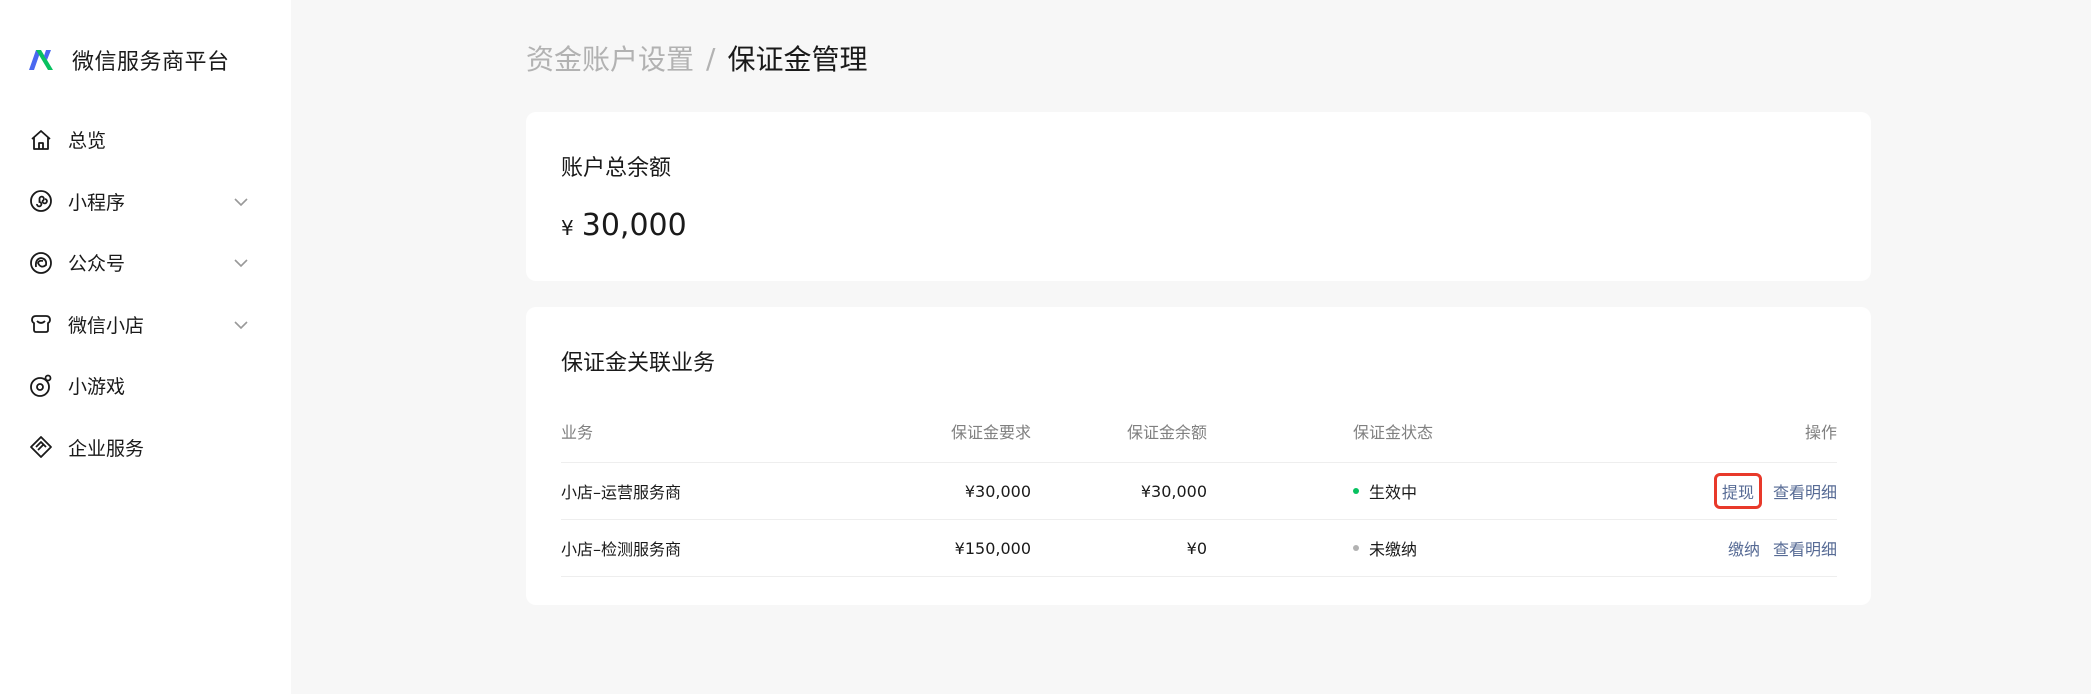 The height and width of the screenshot is (694, 2091). Describe the element at coordinates (1393, 549) in the screenshot. I see `status-badge: 未缴纳` at that location.